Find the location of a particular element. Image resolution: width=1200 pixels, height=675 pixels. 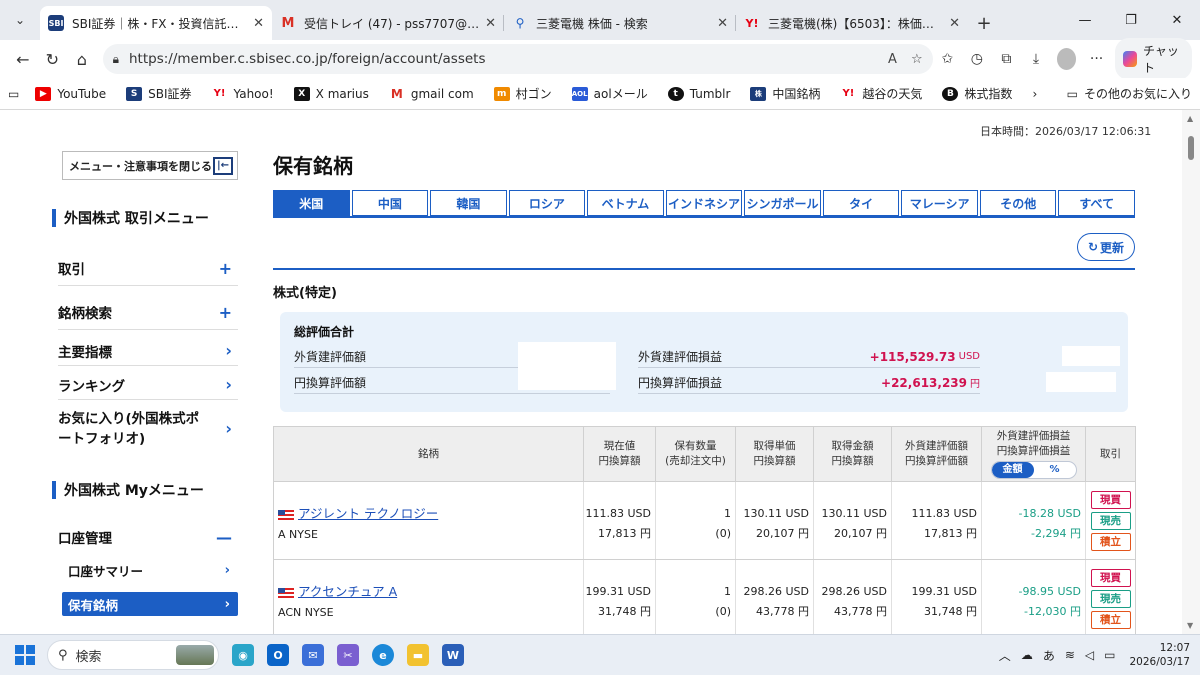

tab-other: その他 is located at coordinates (1018, 203).